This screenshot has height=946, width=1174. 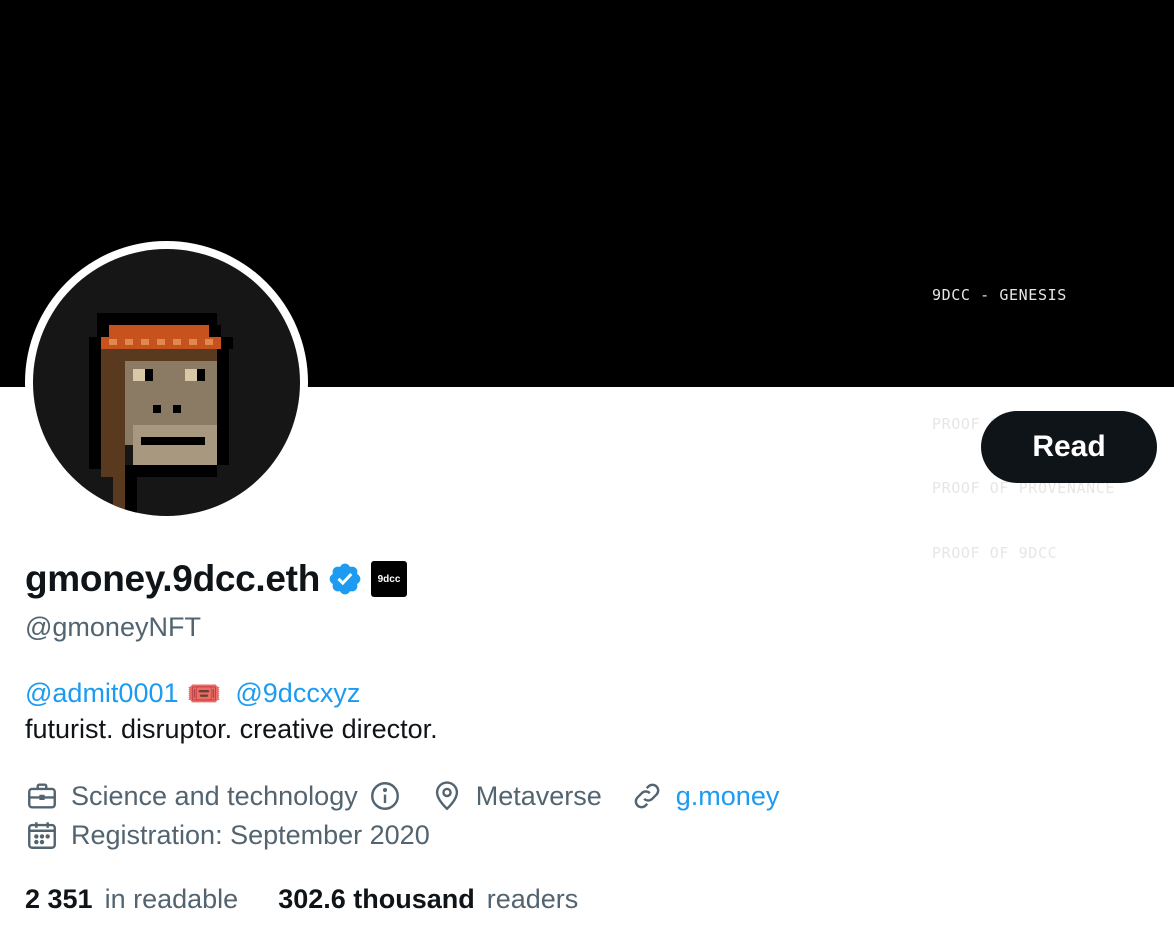 What do you see at coordinates (728, 796) in the screenshot?
I see `website-link: g.money` at bounding box center [728, 796].